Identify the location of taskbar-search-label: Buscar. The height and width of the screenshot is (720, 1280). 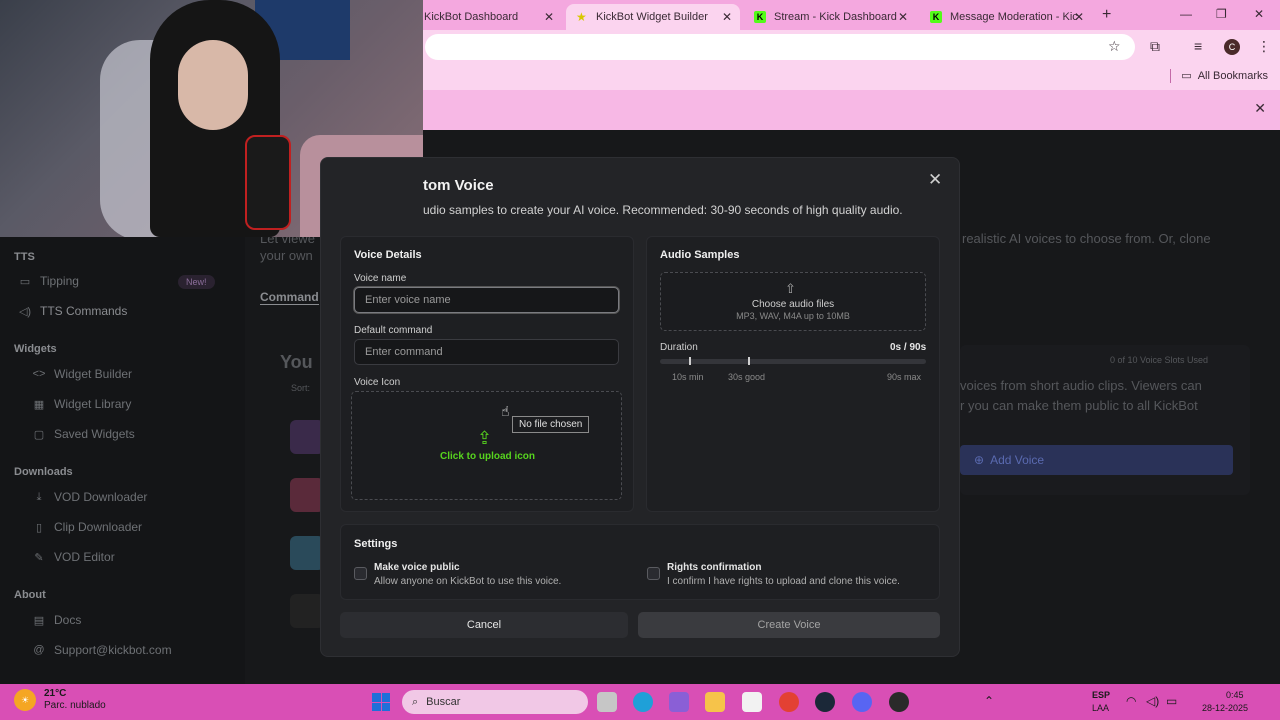
(443, 702).